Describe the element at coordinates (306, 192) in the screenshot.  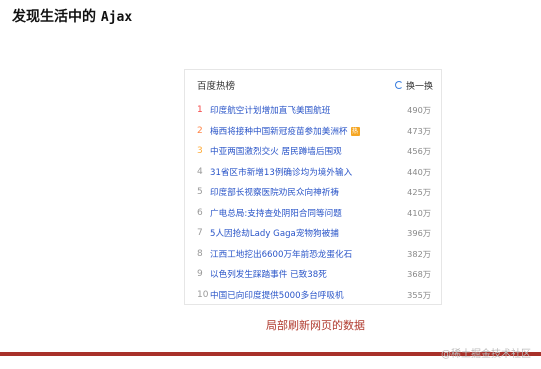
I see `hot-topic-link: 印度部长视察医院劝民众向神祈祷` at that location.